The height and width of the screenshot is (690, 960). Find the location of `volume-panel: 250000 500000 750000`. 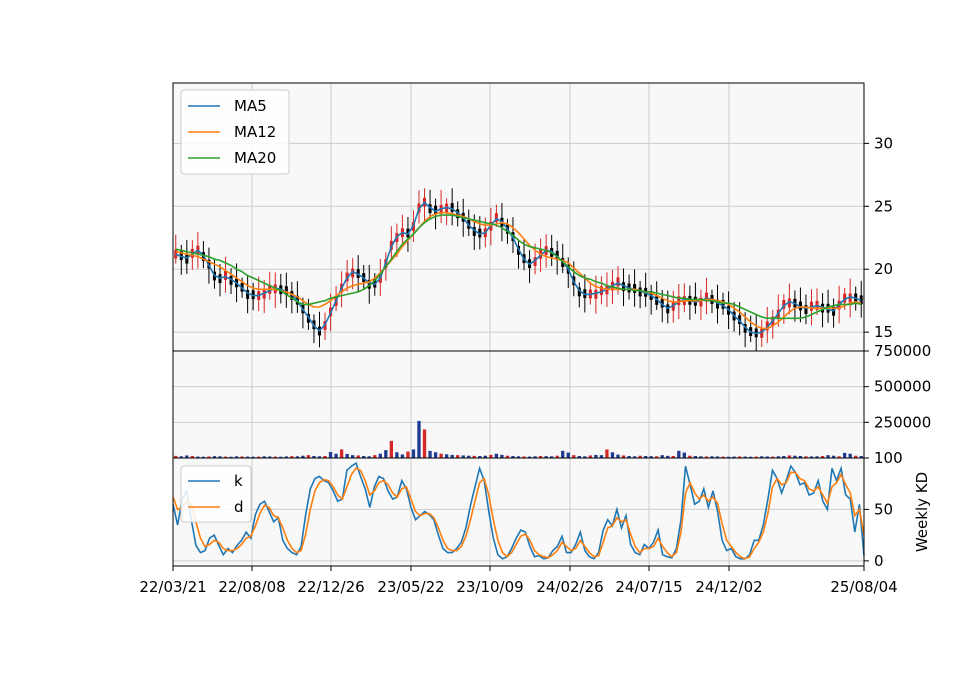

volume-panel: 250000 500000 750000 is located at coordinates (551, 400).